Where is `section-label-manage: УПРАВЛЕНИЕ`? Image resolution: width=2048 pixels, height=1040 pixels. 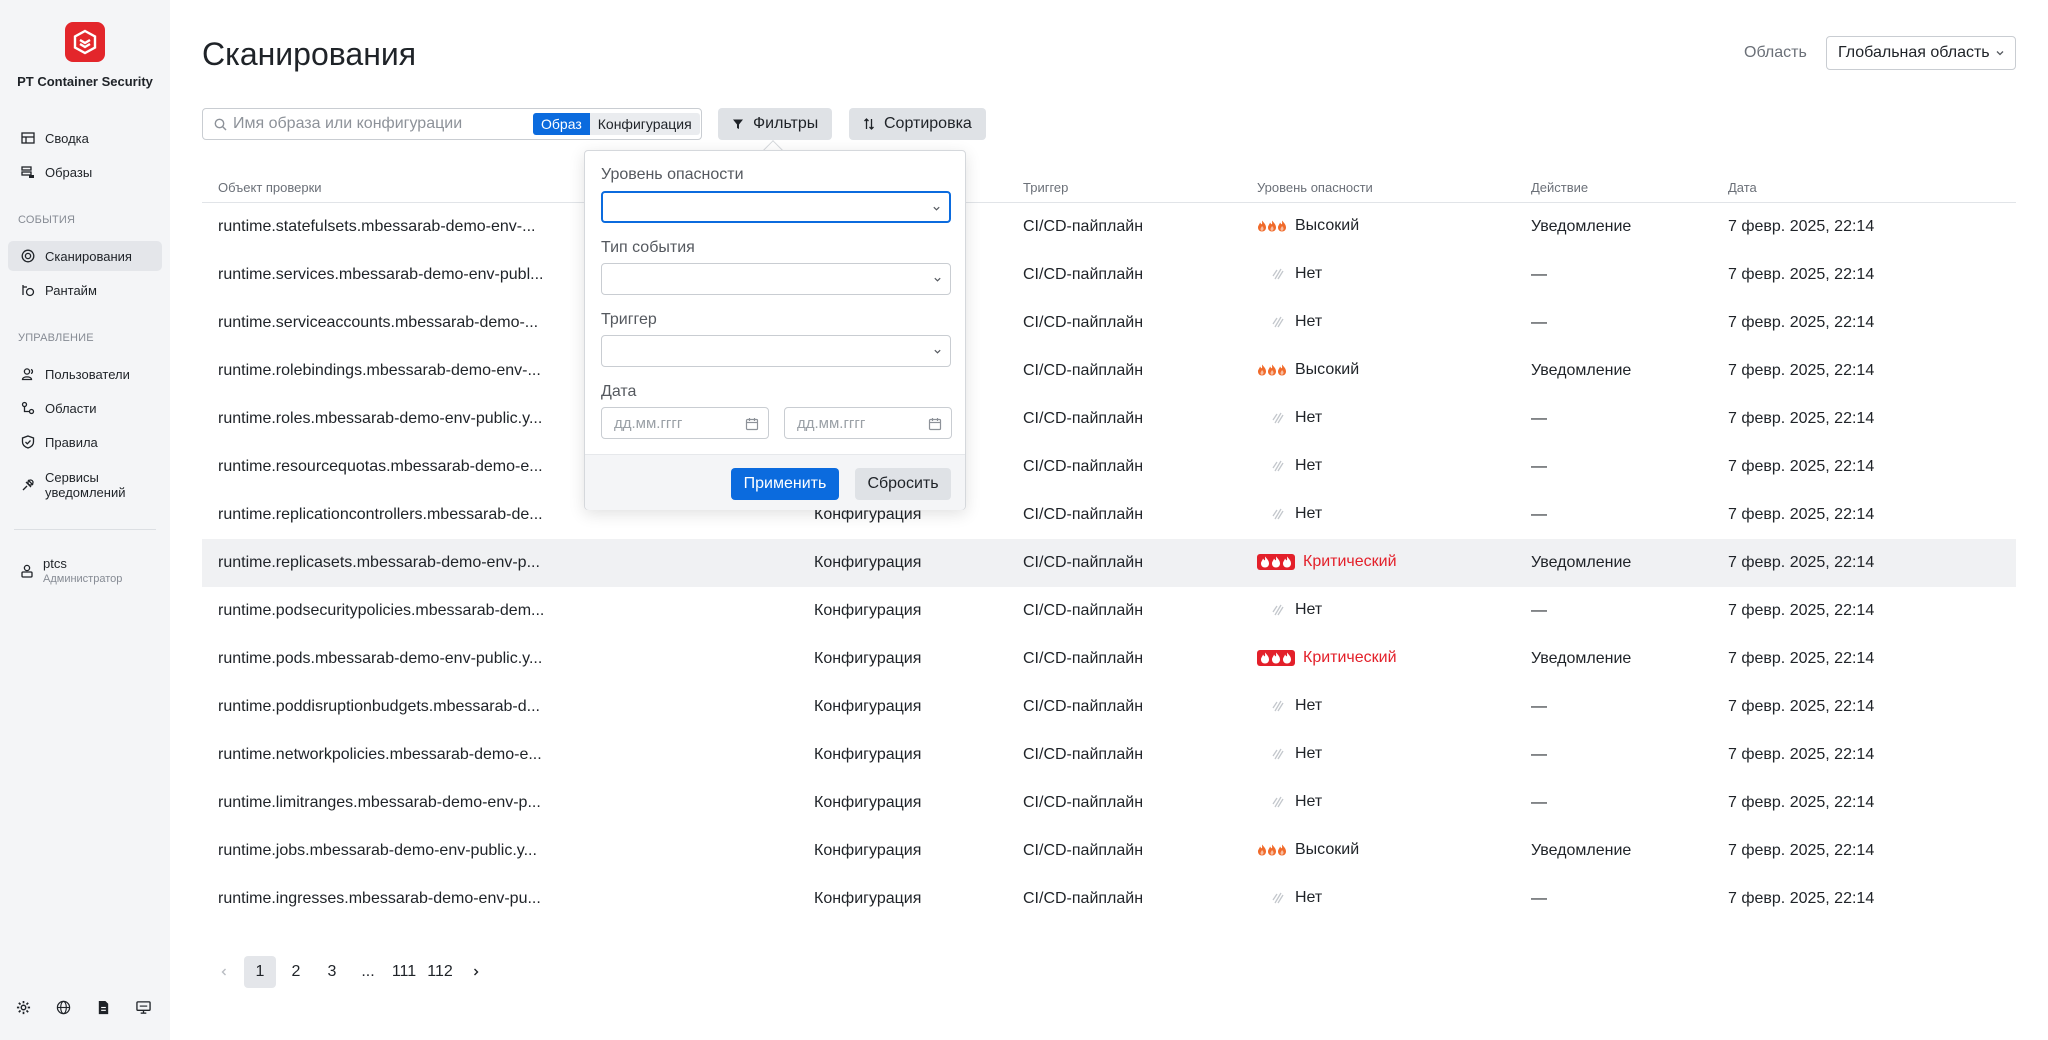 section-label-manage: УПРАВЛЕНИЕ is located at coordinates (56, 338).